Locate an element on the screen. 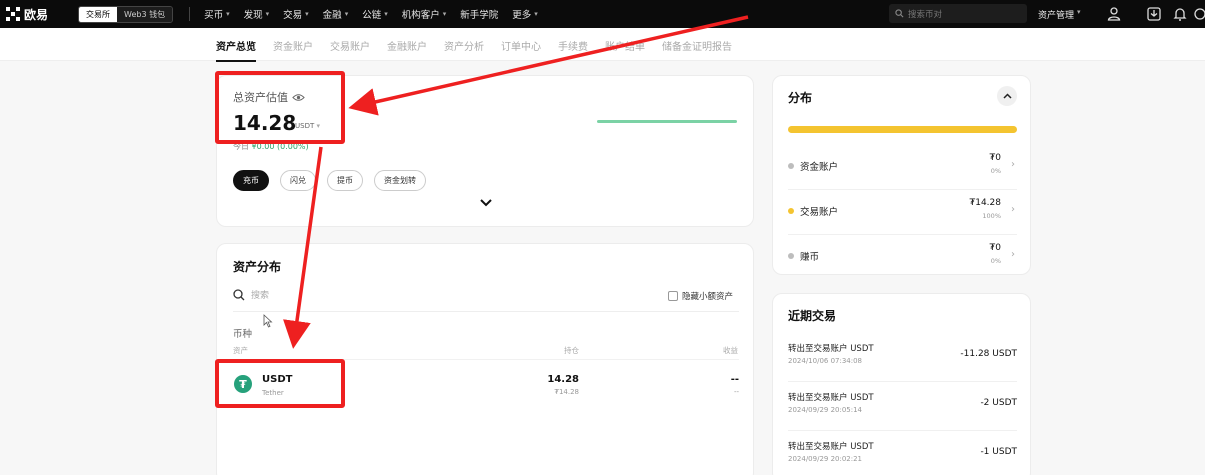  arrow-to-total is located at coordinates (548, 65).